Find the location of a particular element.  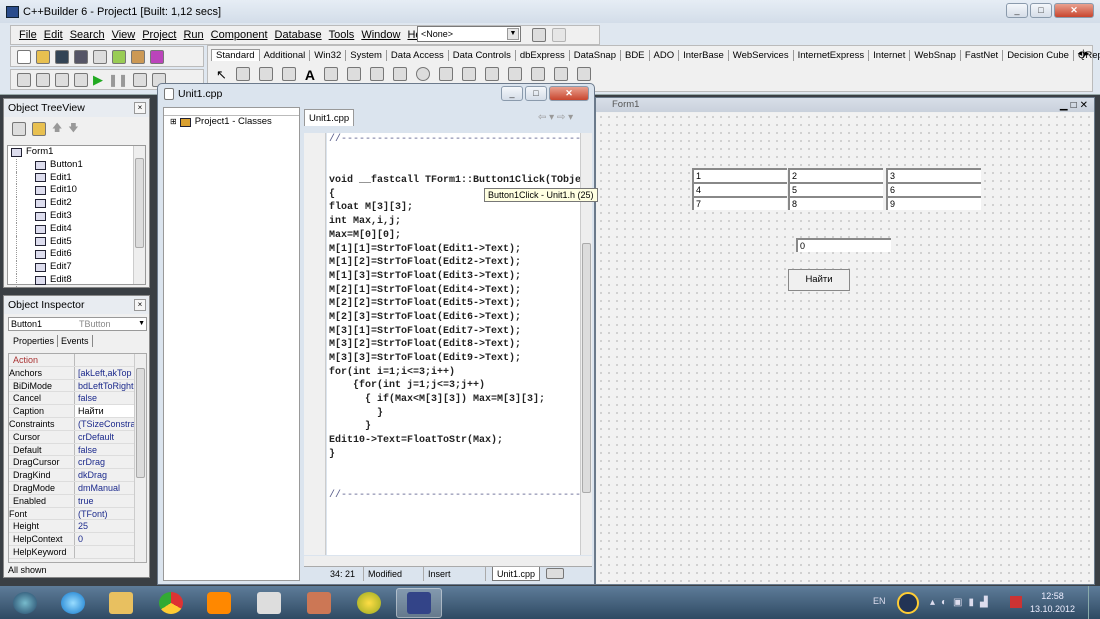

language-indicator: EN is located at coordinates (879, 601).